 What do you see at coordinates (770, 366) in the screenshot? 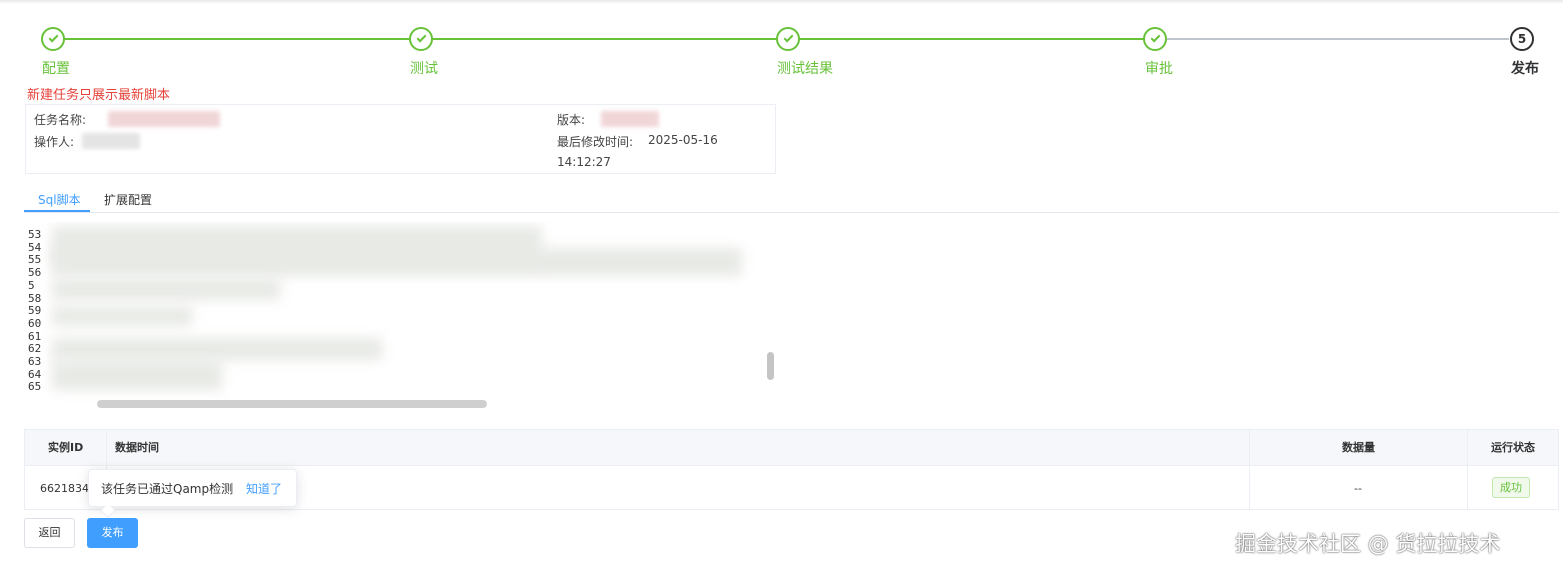
I see `vertical-scrollbar` at bounding box center [770, 366].